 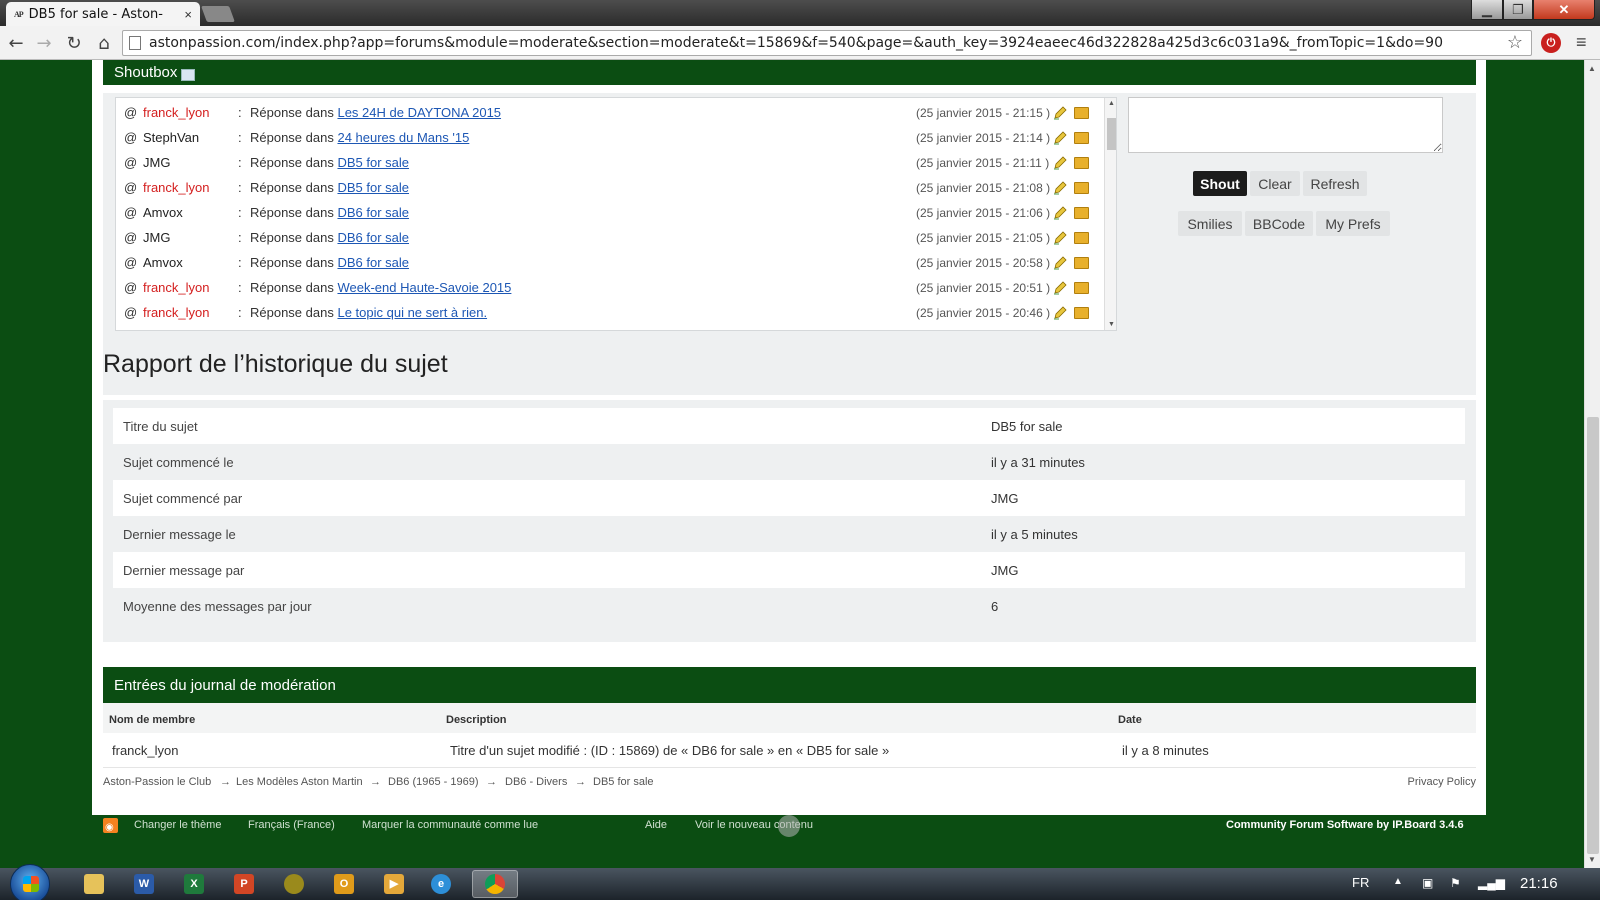 What do you see at coordinates (194, 884) in the screenshot?
I see `excel-icon: X` at bounding box center [194, 884].